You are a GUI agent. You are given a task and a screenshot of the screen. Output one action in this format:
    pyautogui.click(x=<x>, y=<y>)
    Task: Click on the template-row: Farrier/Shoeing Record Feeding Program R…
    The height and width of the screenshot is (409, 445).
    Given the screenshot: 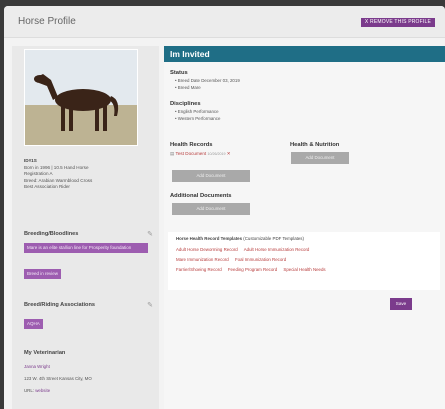 What is the action you would take?
    pyautogui.click(x=253, y=269)
    